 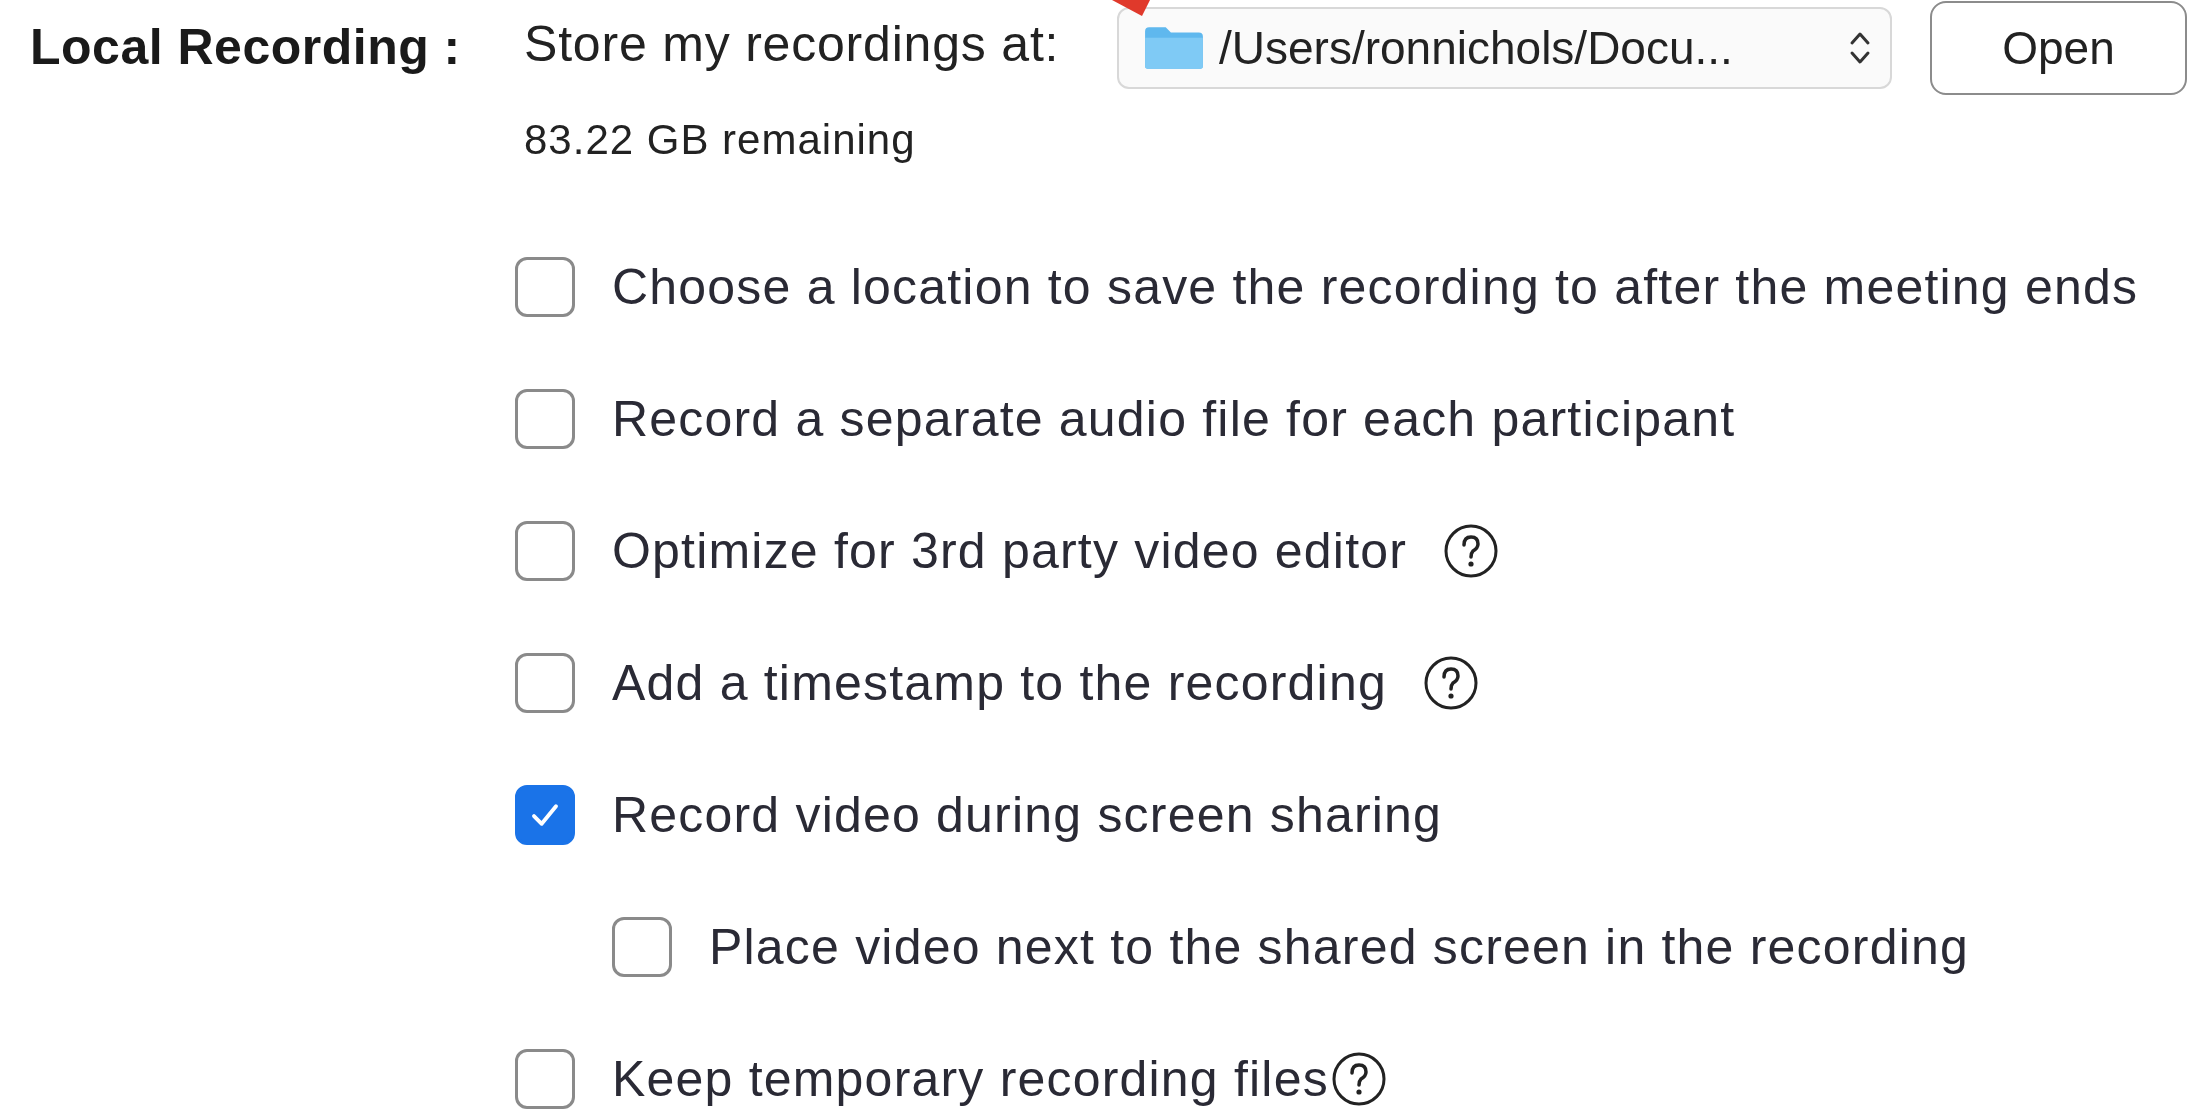 What do you see at coordinates (720, 140) in the screenshot?
I see `remaining-space: 83.22 GB remaining` at bounding box center [720, 140].